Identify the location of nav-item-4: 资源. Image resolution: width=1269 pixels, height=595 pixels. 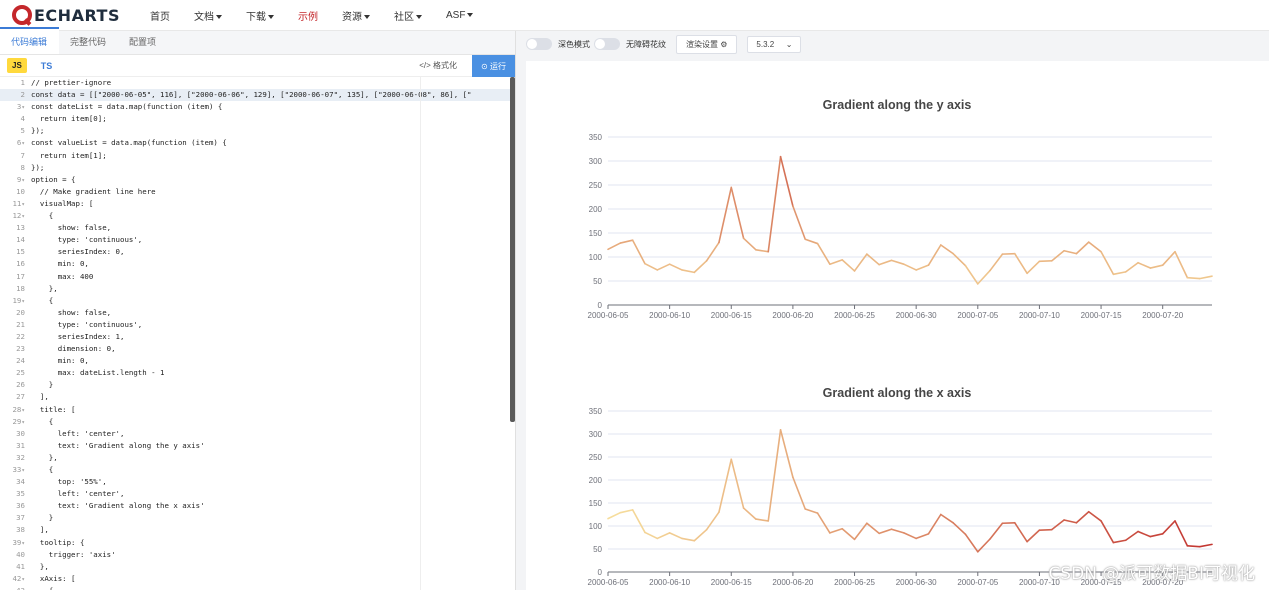
(356, 15).